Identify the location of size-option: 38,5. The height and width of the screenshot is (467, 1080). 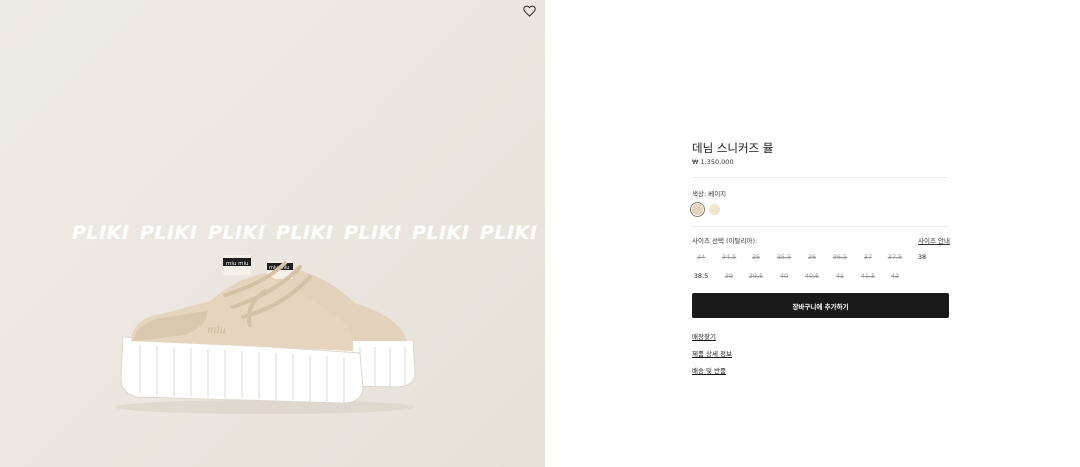
(701, 276).